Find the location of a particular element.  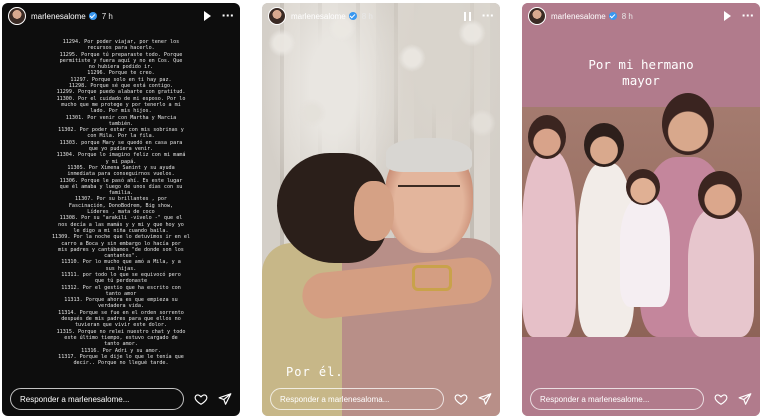

man-hair is located at coordinates (429, 155).